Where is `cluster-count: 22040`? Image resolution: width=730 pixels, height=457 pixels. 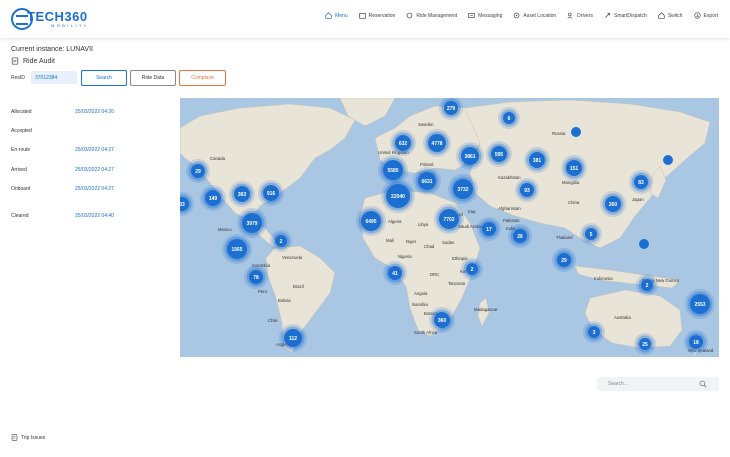 cluster-count: 22040 is located at coordinates (398, 197).